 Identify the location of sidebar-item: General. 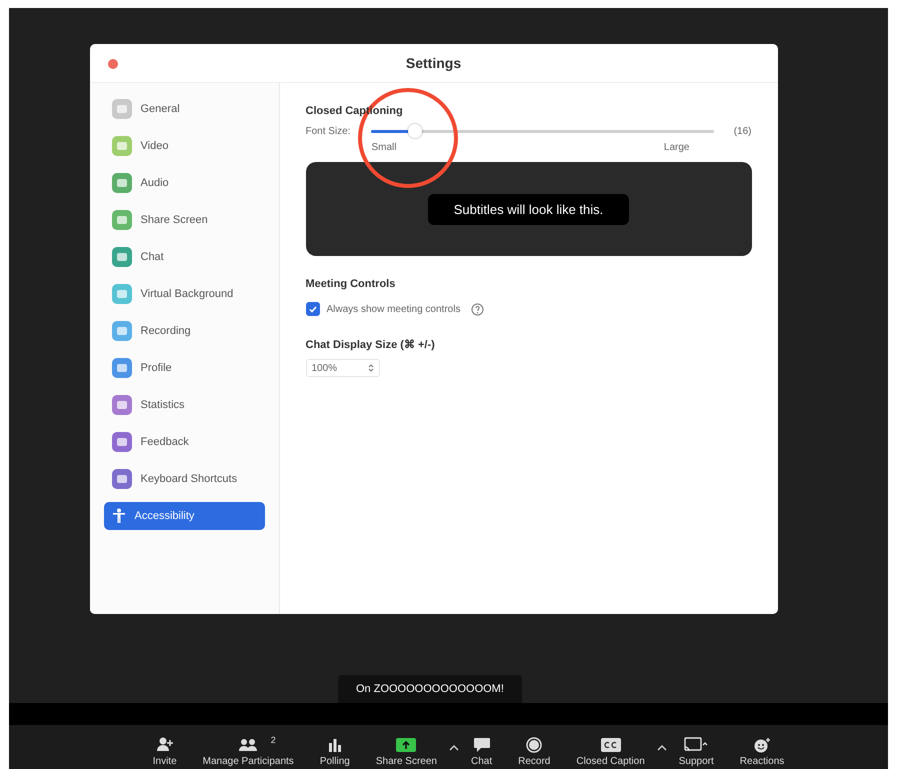
(184, 109).